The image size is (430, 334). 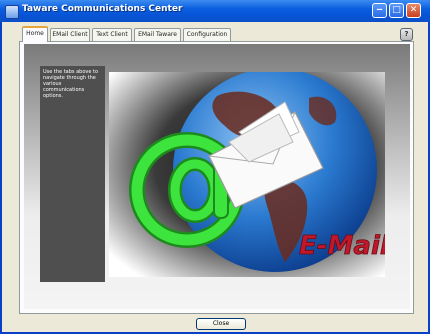 I want to click on tab-text-client: Text Client, so click(x=112, y=34).